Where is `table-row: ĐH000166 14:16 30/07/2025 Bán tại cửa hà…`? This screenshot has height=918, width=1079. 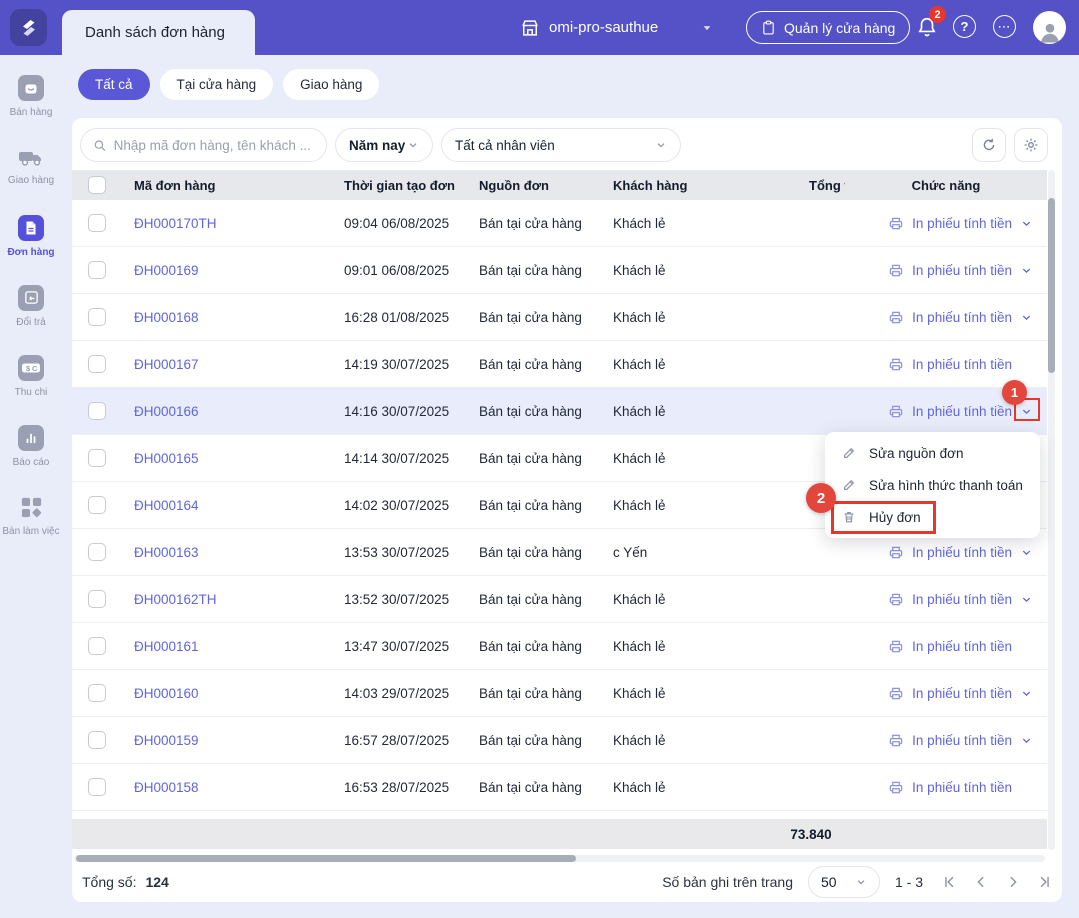
table-row: ĐH000166 14:16 30/07/2025 Bán tại cửa hà… is located at coordinates (559, 411).